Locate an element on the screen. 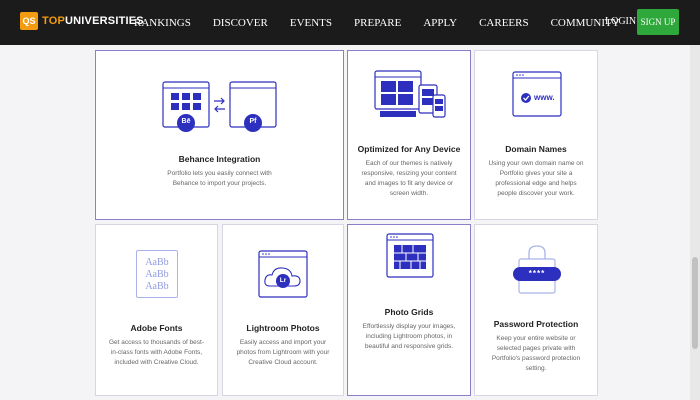 The height and width of the screenshot is (400, 700). login-link: LOGIN is located at coordinates (620, 21).